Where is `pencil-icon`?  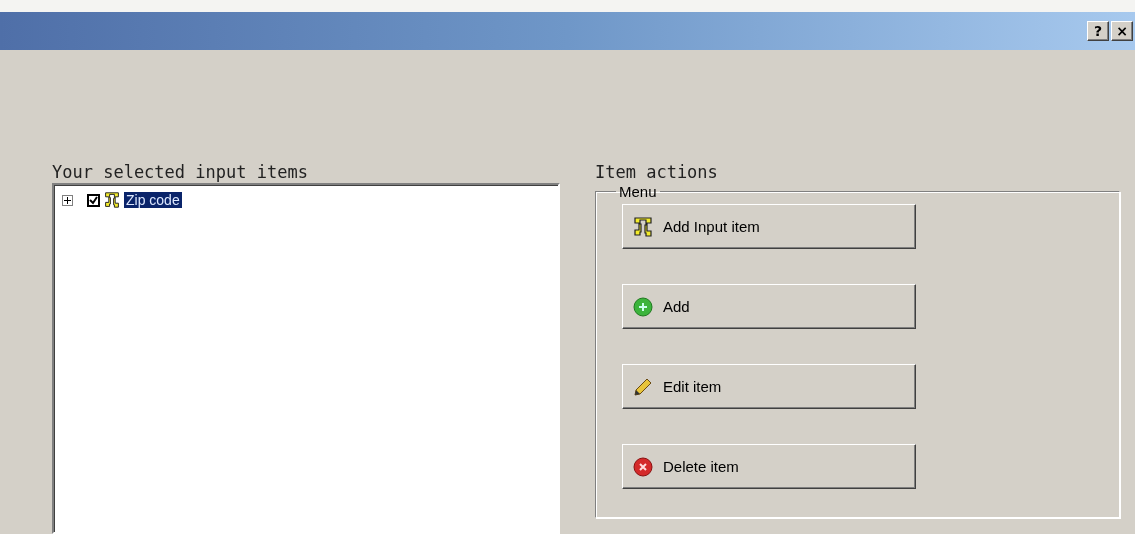
pencil-icon is located at coordinates (643, 386).